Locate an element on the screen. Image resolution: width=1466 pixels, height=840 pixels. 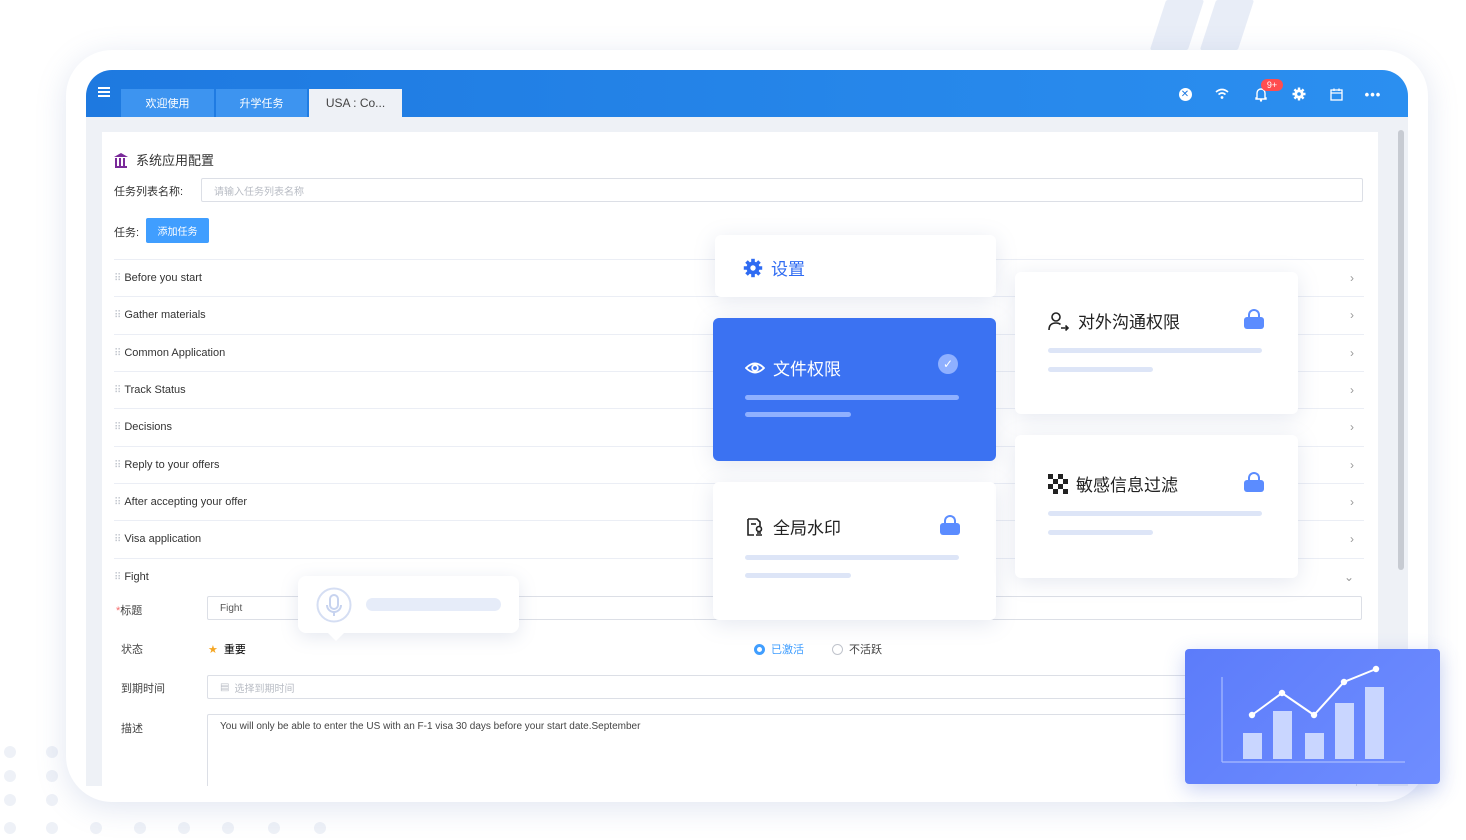
external-comm-title: 对外沟通权限 is located at coordinates (1114, 320).